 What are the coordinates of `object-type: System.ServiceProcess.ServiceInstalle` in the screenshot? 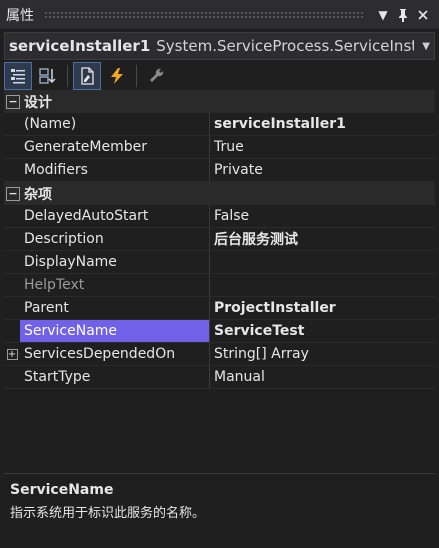 It's located at (285, 46).